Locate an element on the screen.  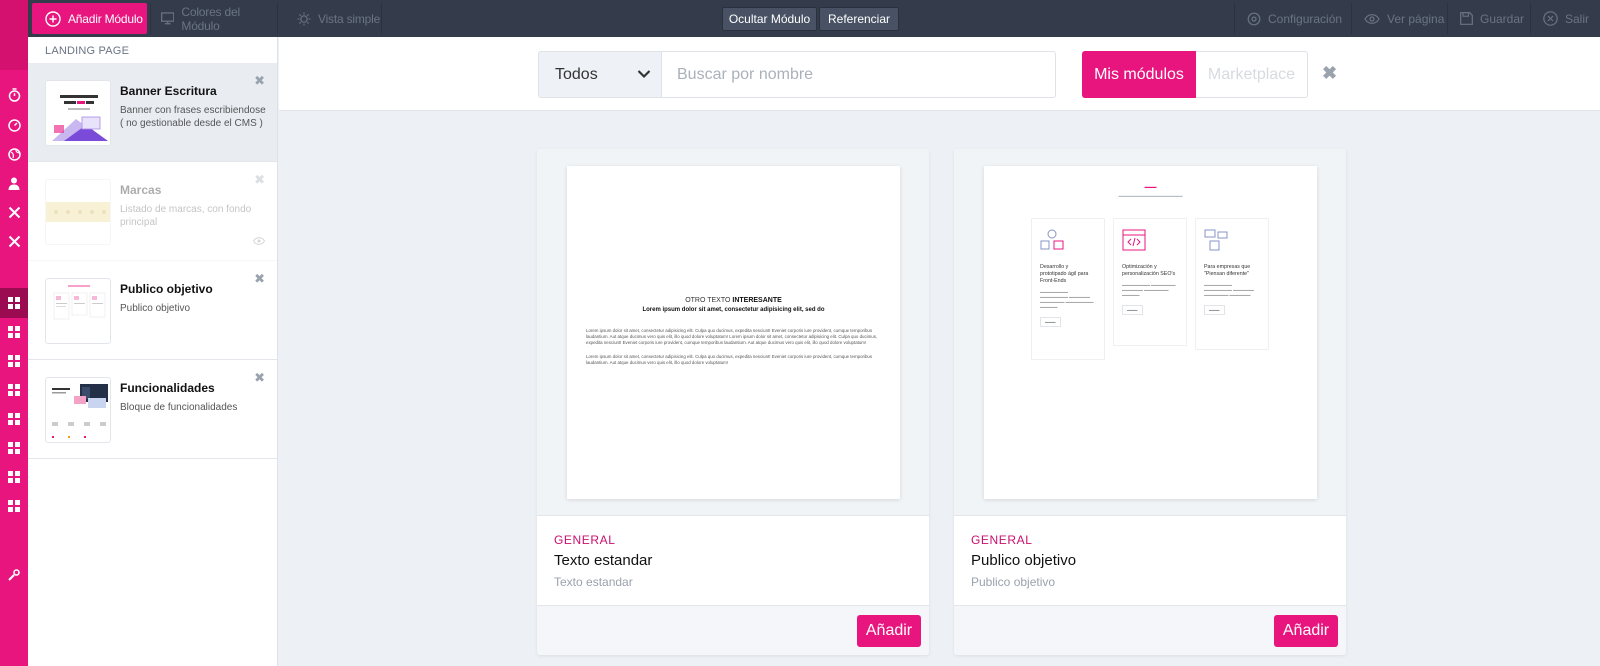
preview-kicker: OTRO TEXTO INTERESANTE is located at coordinates (733, 300).